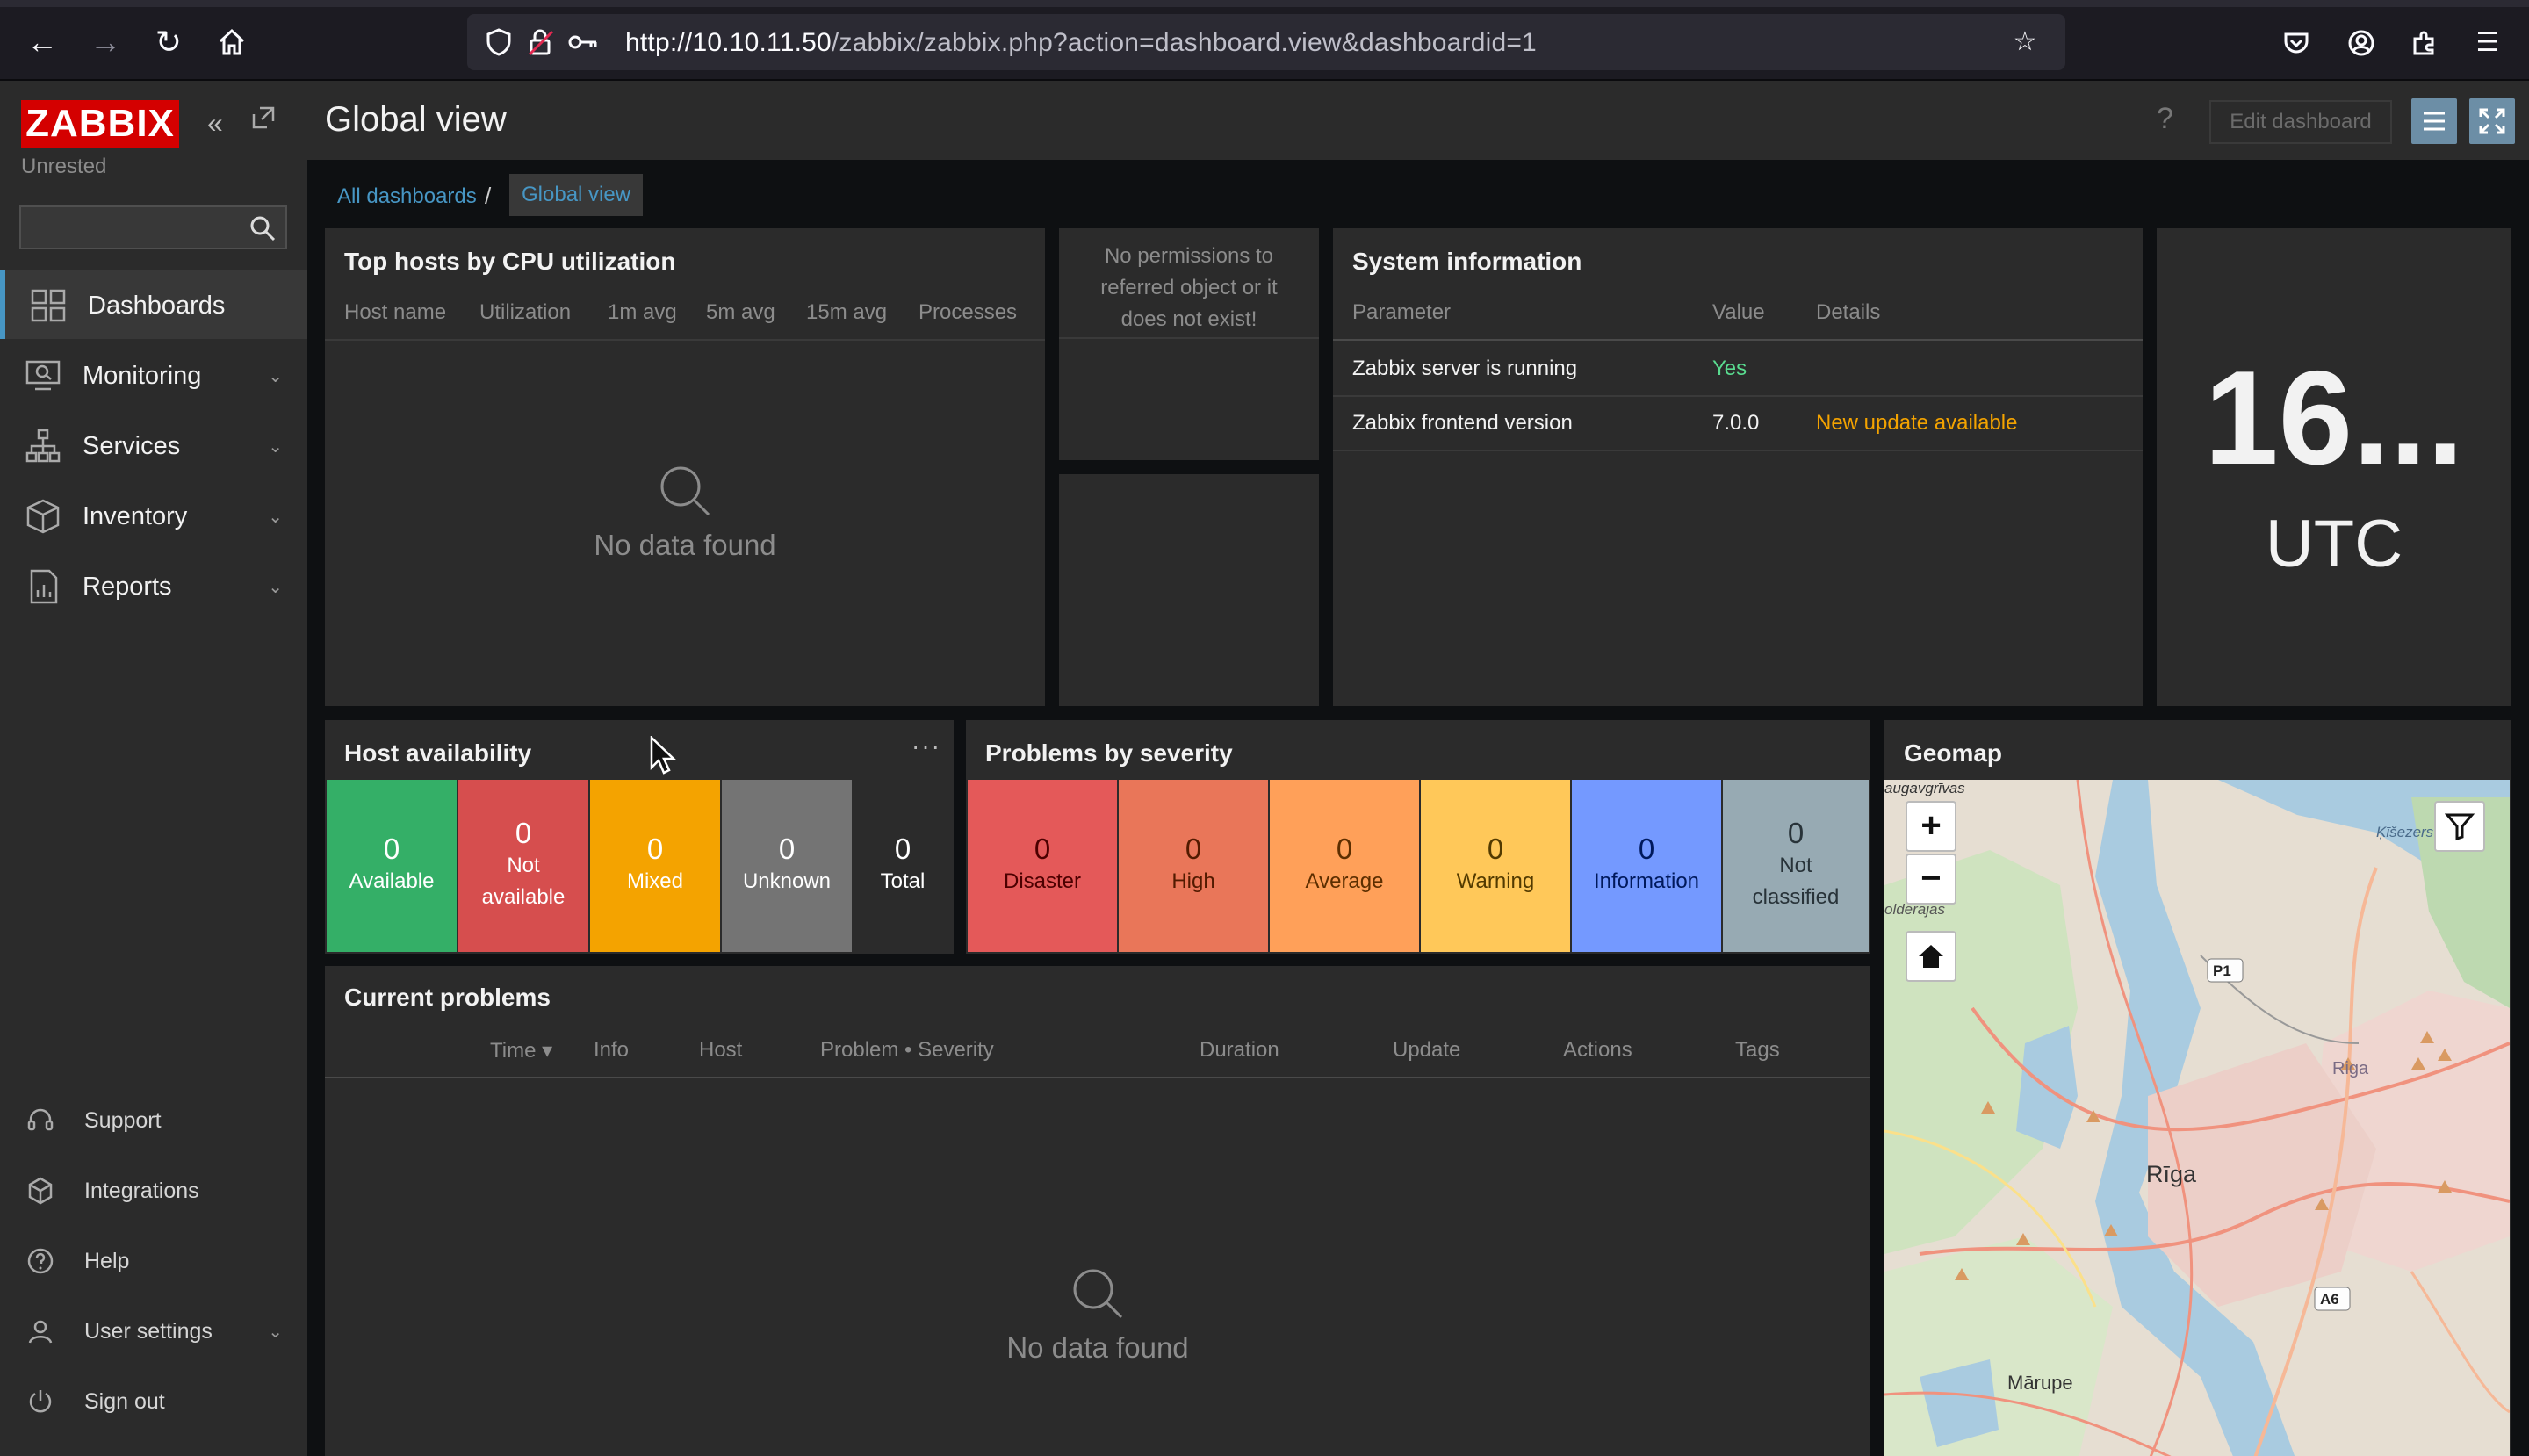 Image resolution: width=2529 pixels, height=1456 pixels. I want to click on footer-item-sign-out: Sign out, so click(154, 1400).